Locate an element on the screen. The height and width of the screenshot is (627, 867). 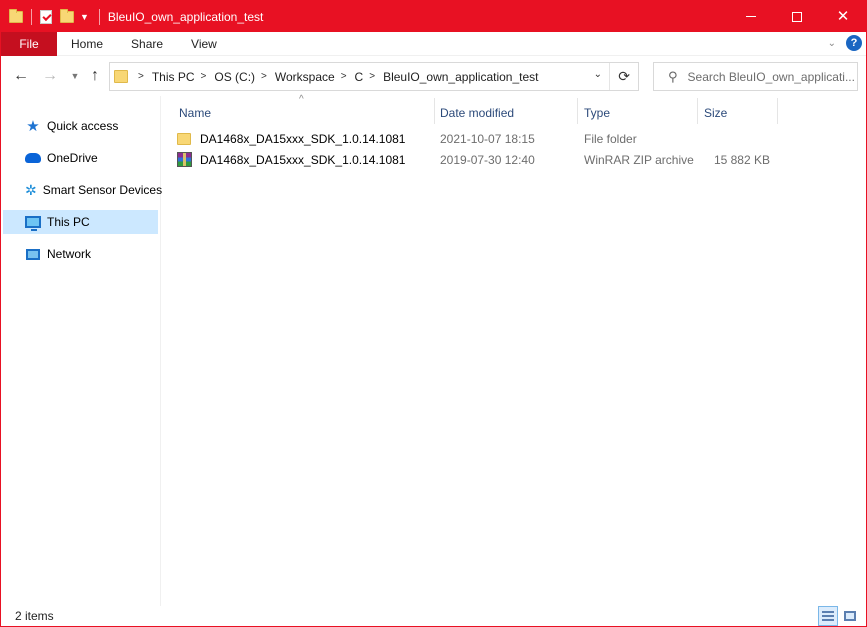
search-icon: ⚲ is located at coordinates (673, 76).